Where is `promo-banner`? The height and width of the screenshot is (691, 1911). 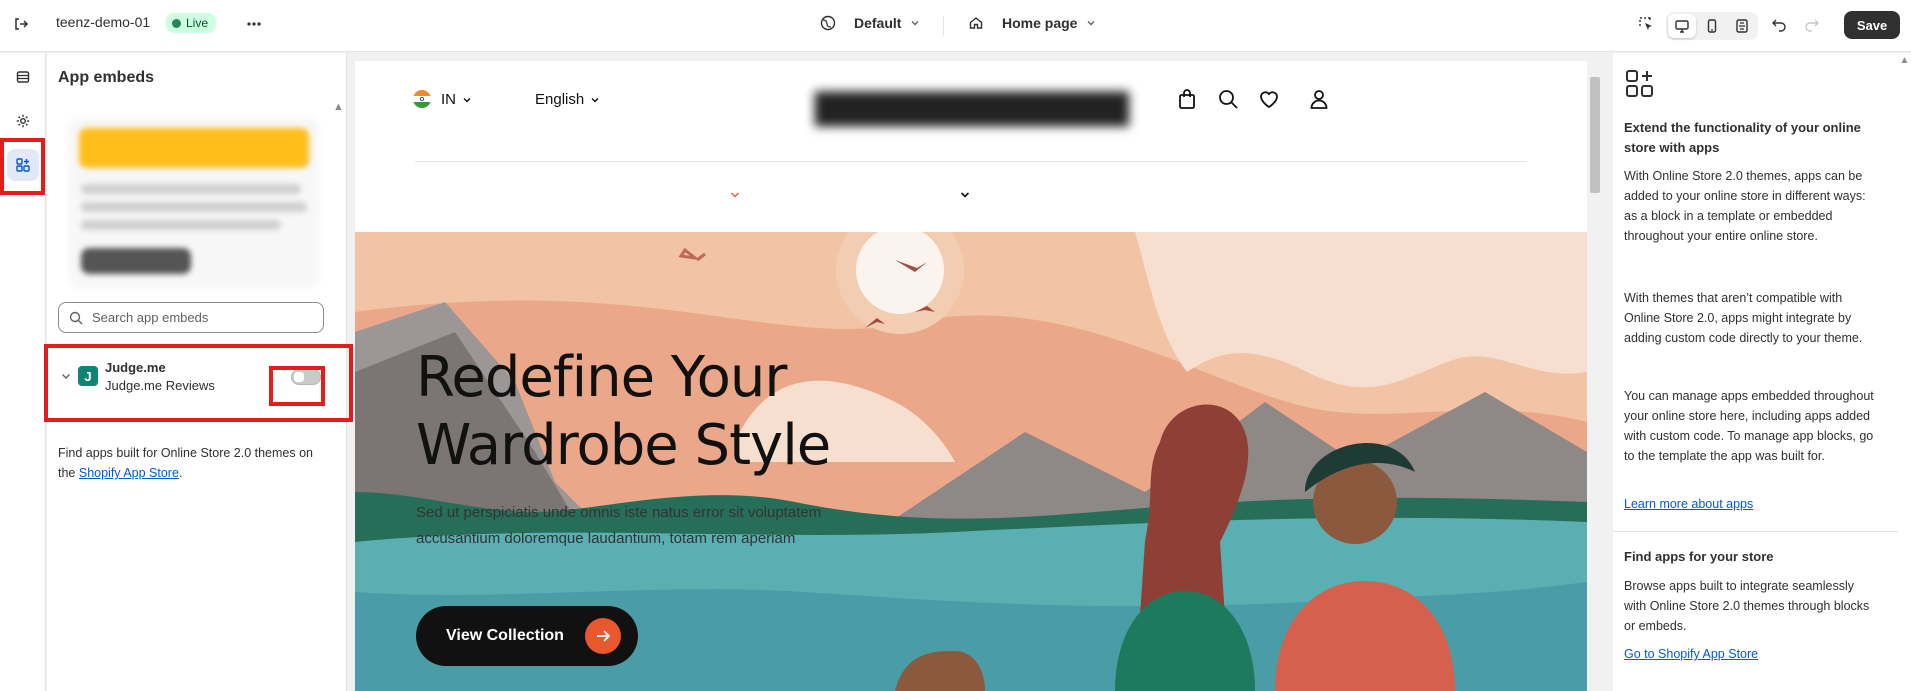
promo-banner is located at coordinates (194, 148).